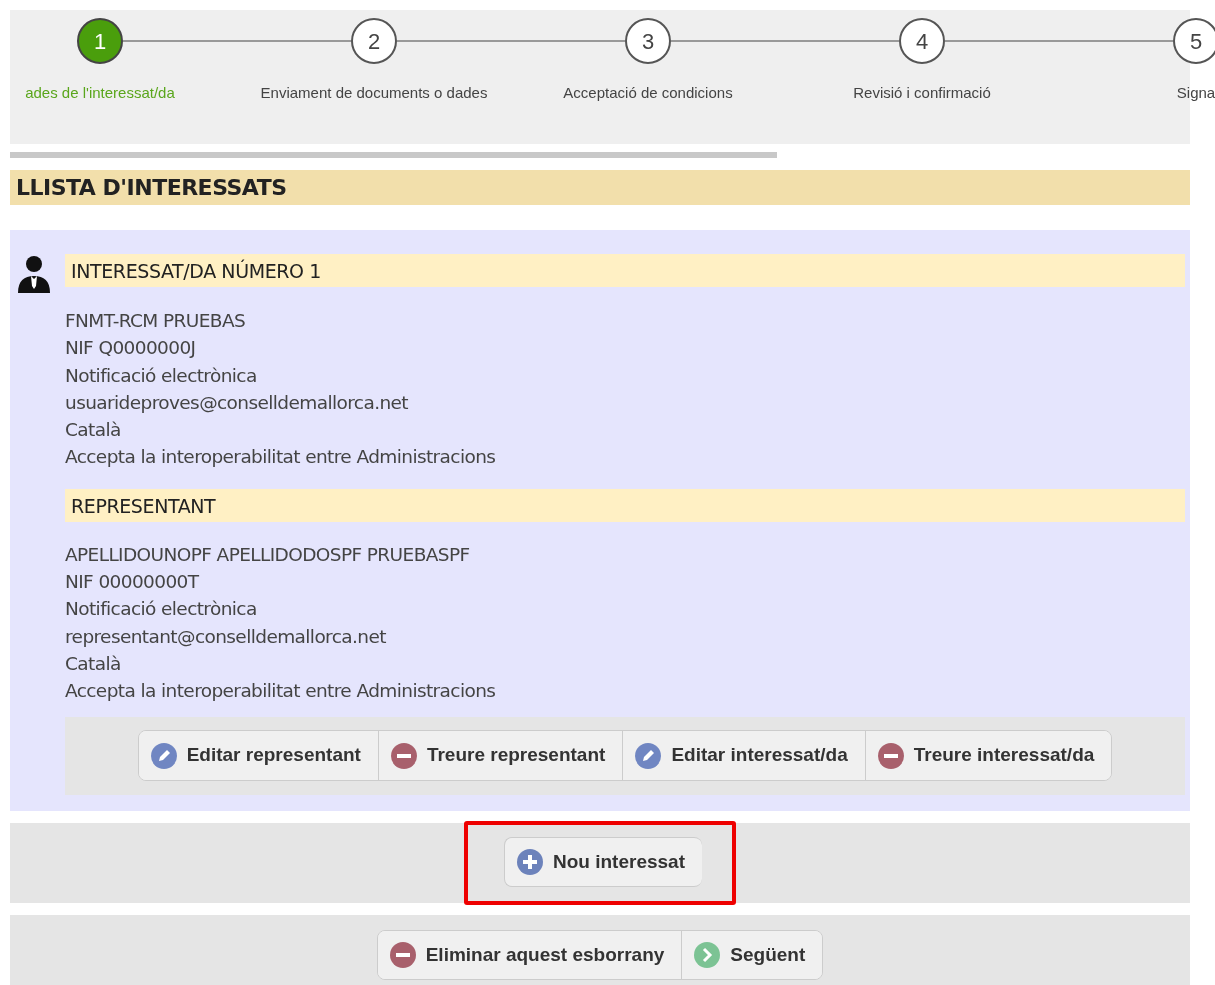 Image resolution: width=1215 pixels, height=985 pixels. What do you see at coordinates (131, 348) in the screenshot?
I see `detail-text: NIF Q0000000J` at bounding box center [131, 348].